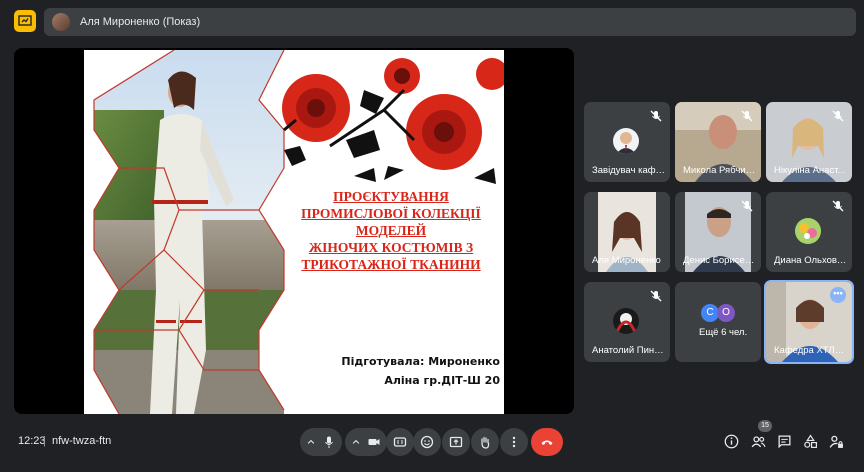  I want to click on more-vert-icon, so click(514, 442).